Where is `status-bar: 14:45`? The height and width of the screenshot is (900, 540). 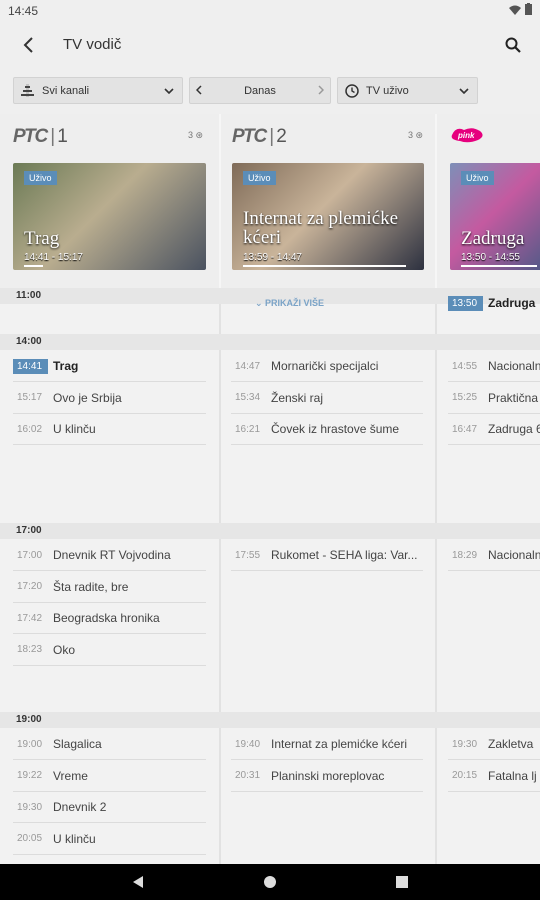
status-bar: 14:45 is located at coordinates (270, 11).